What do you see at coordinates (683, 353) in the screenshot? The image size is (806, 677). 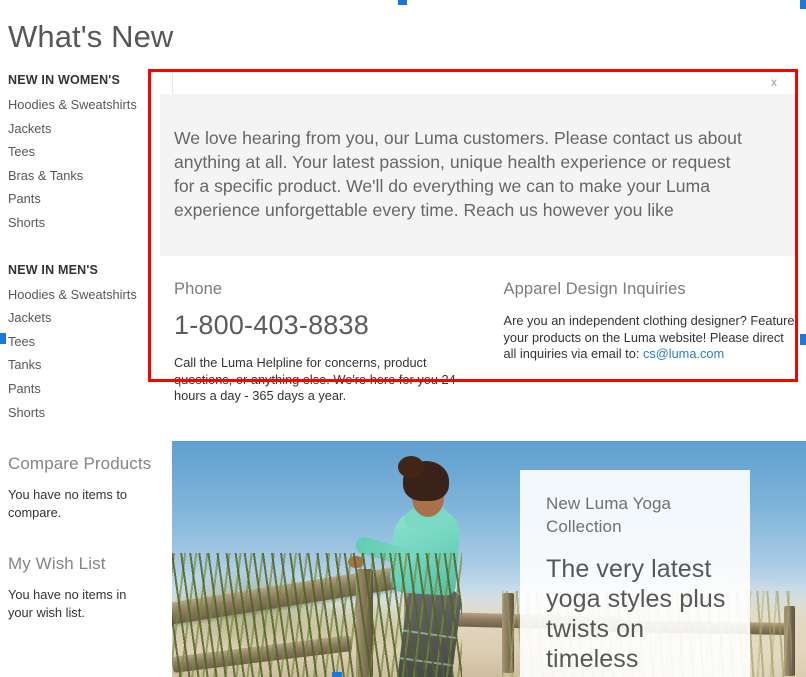 I see `apparel-email-link: cs@luma.com` at bounding box center [683, 353].